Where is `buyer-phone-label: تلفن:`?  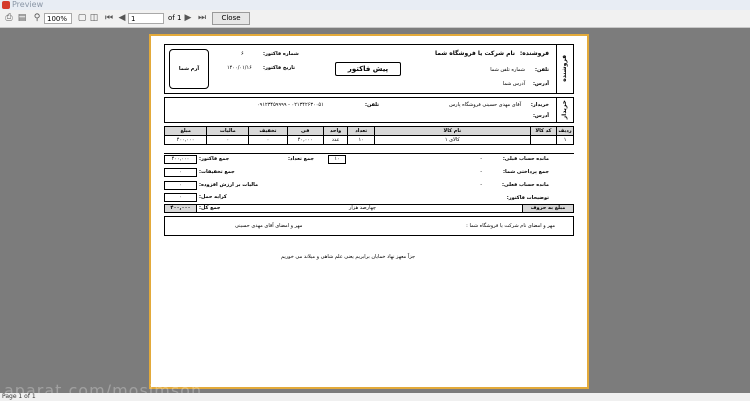
buyer-phone-label: تلفن: is located at coordinates (372, 105).